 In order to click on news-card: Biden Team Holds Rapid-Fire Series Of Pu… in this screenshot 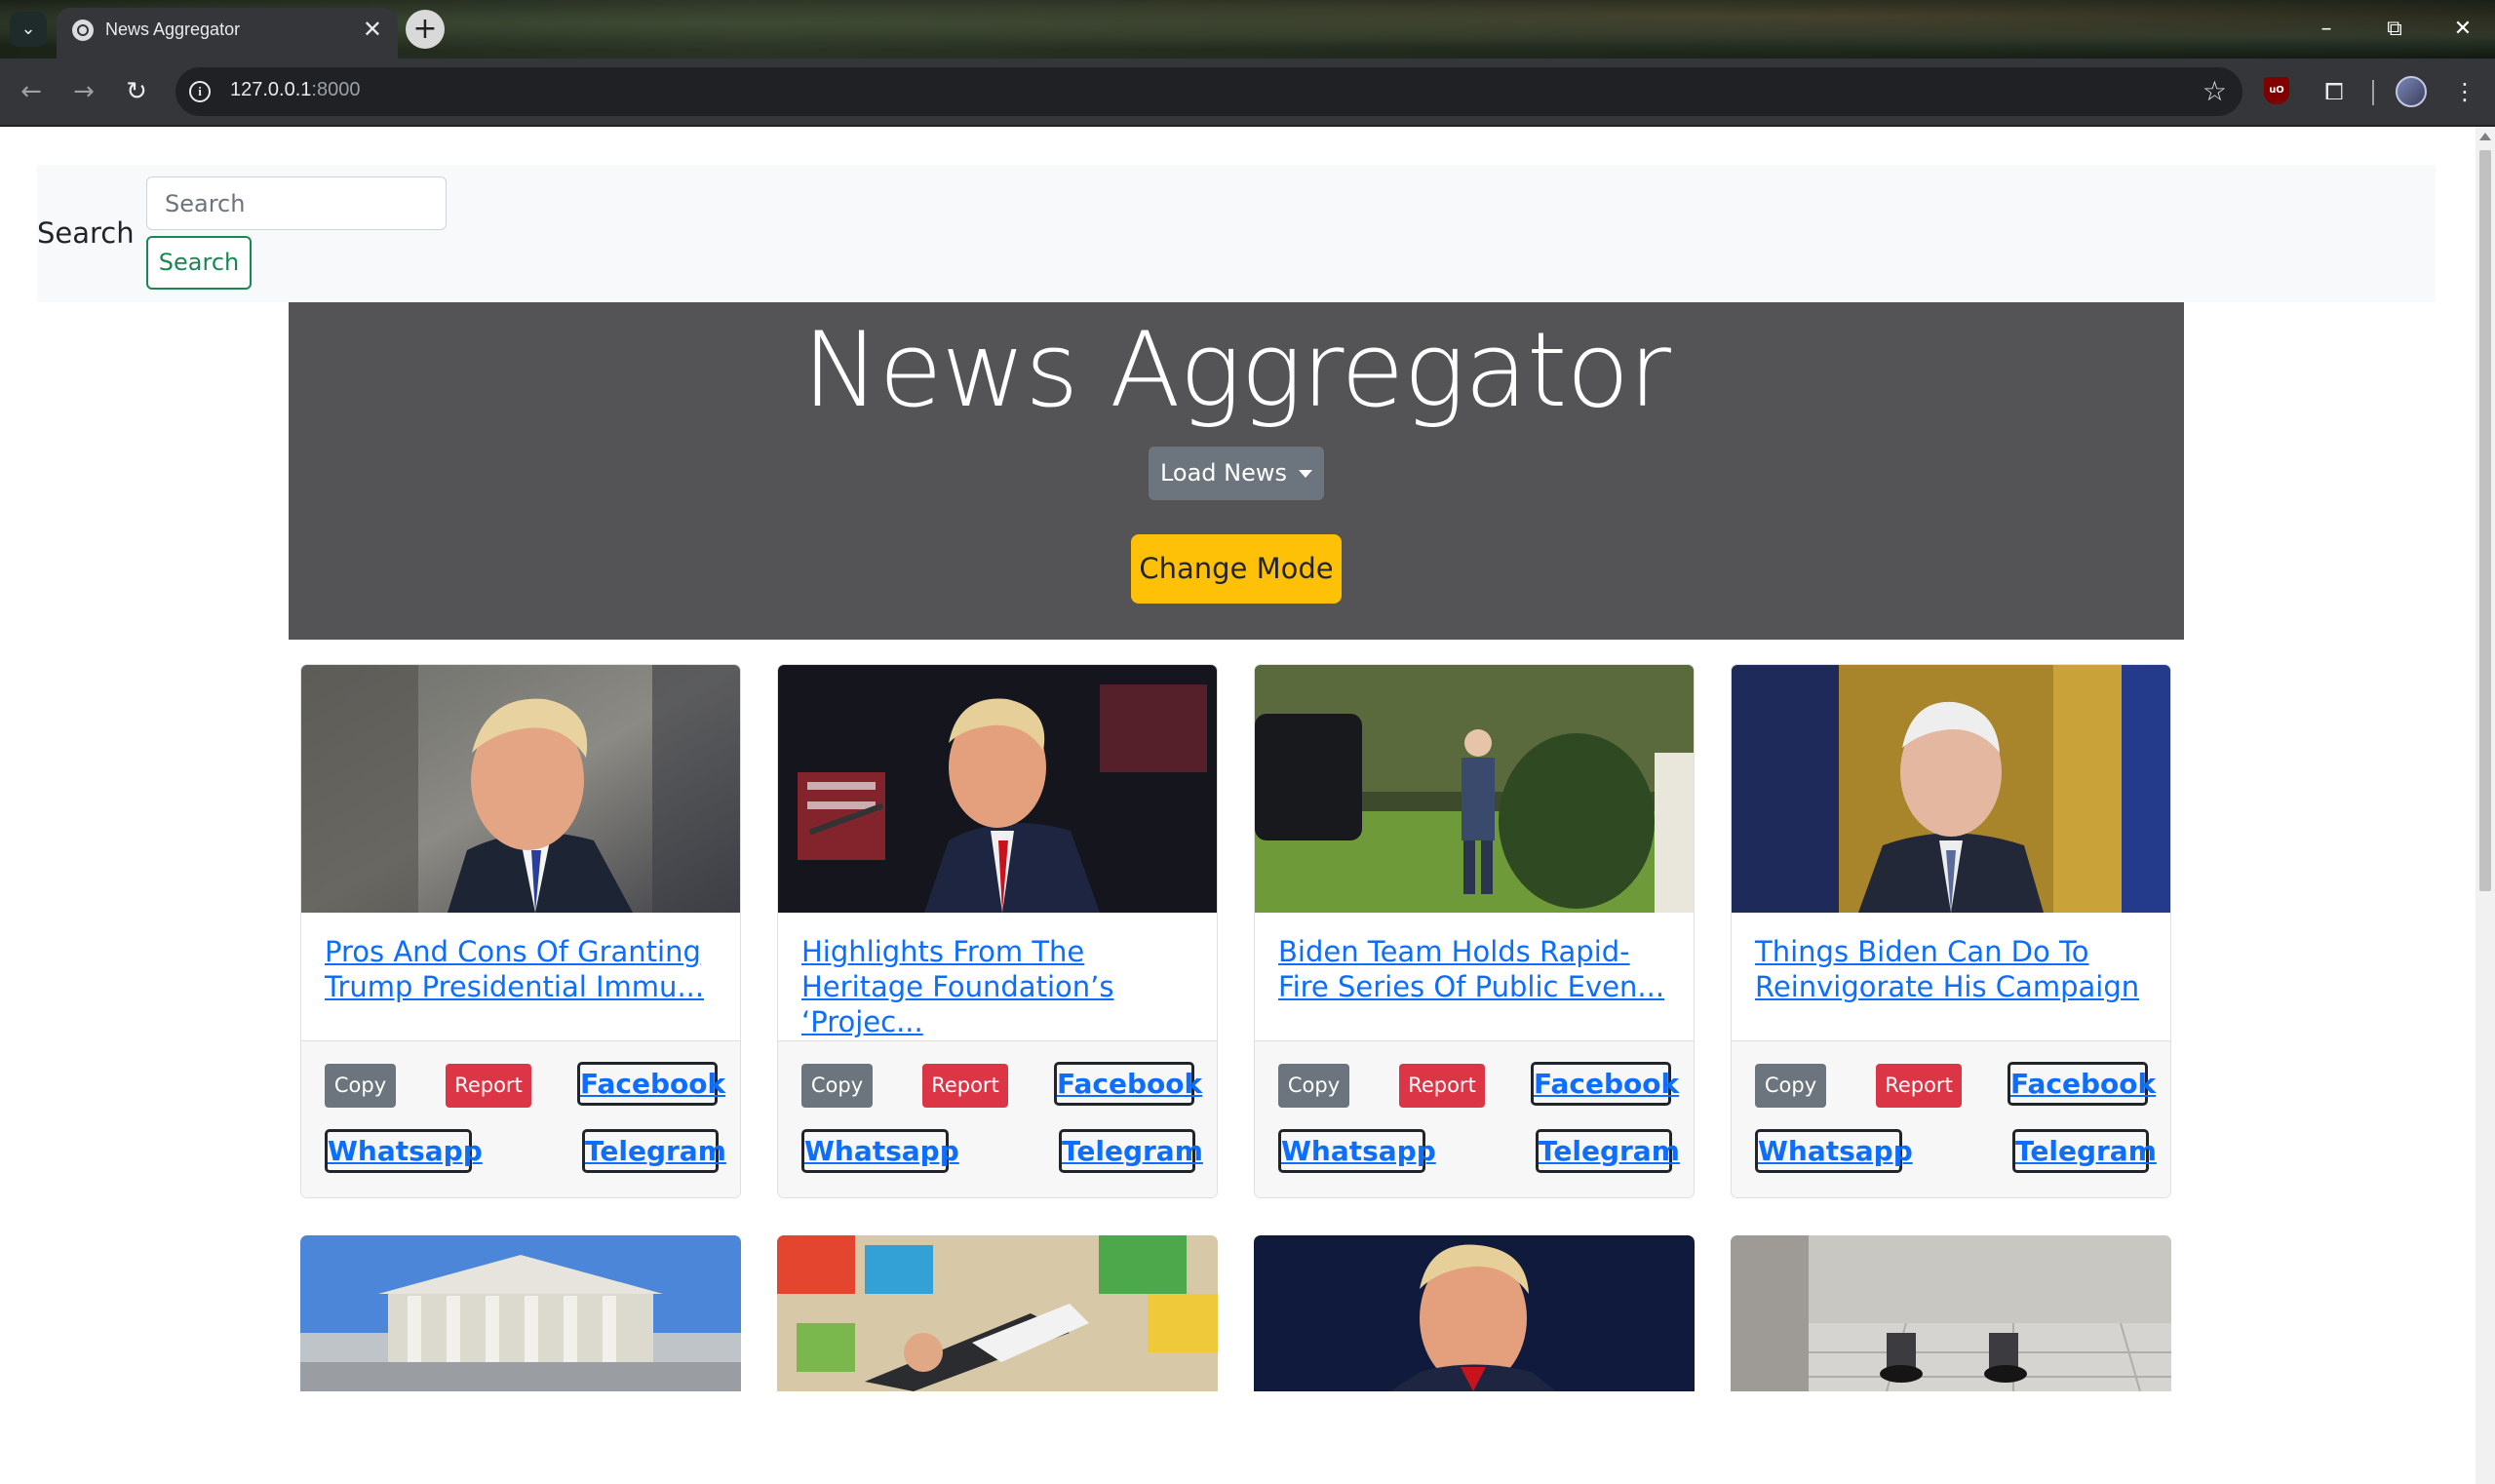, I will do `click(1474, 931)`.